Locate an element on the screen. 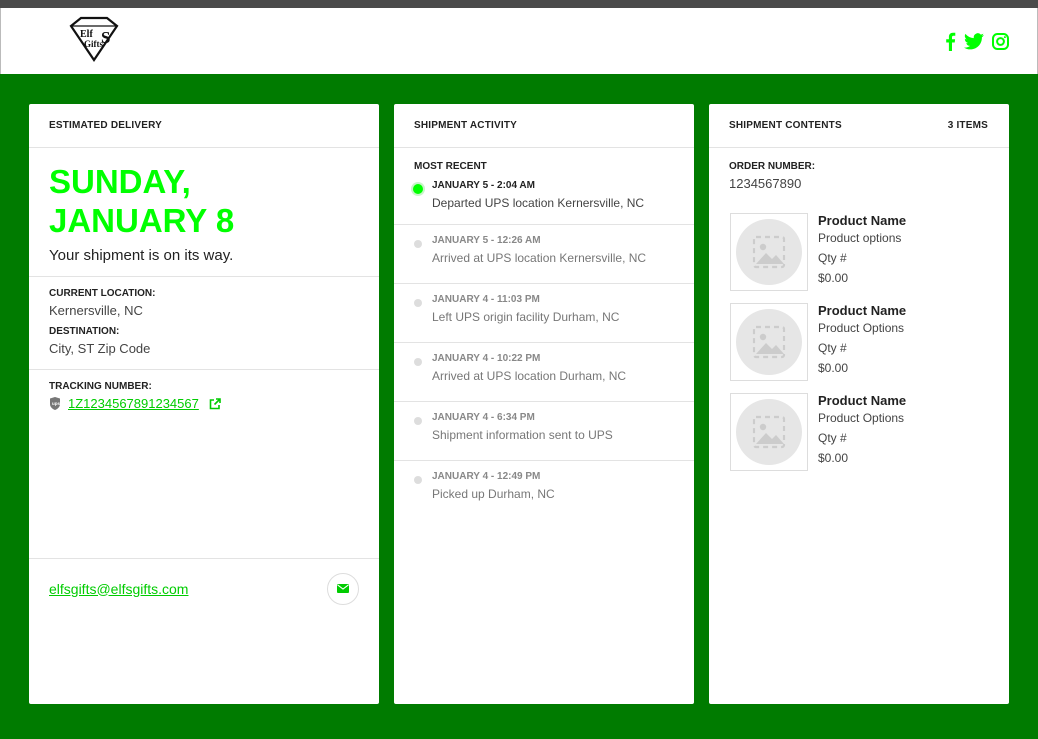 The width and height of the screenshot is (1038, 739). svg-text: Gifts is located at coordinates (93, 44).